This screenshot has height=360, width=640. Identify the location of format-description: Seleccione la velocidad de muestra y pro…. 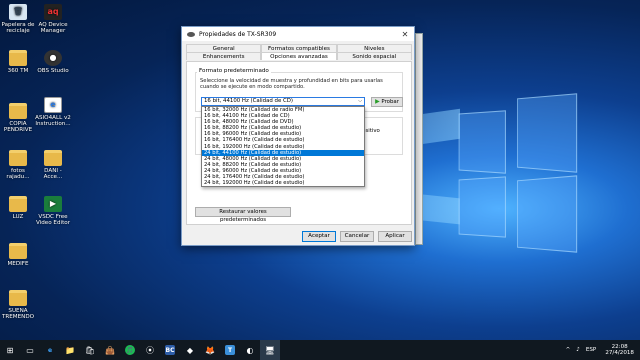
(291, 84).